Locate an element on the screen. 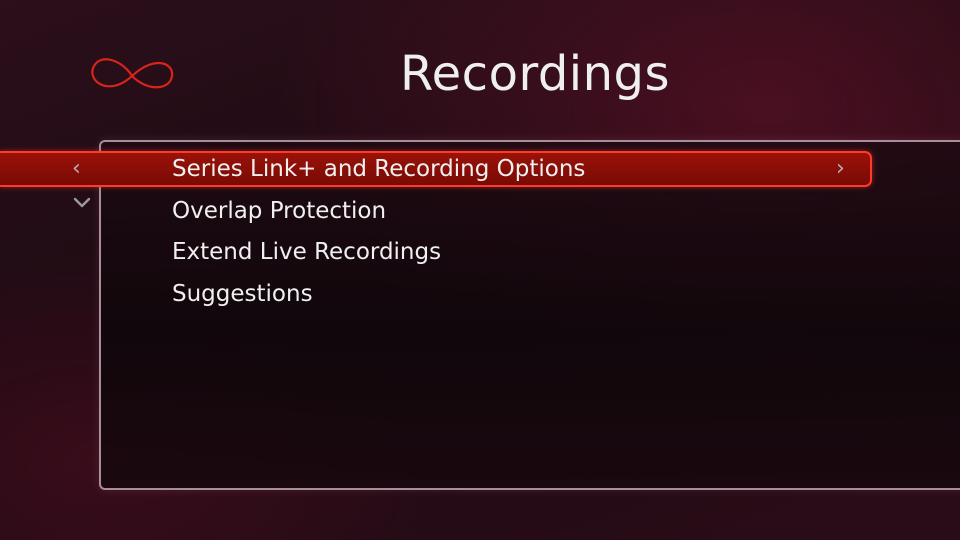 Image resolution: width=960 pixels, height=540 pixels. menu-item-overlap-protection: Overlap Protection is located at coordinates (279, 211).